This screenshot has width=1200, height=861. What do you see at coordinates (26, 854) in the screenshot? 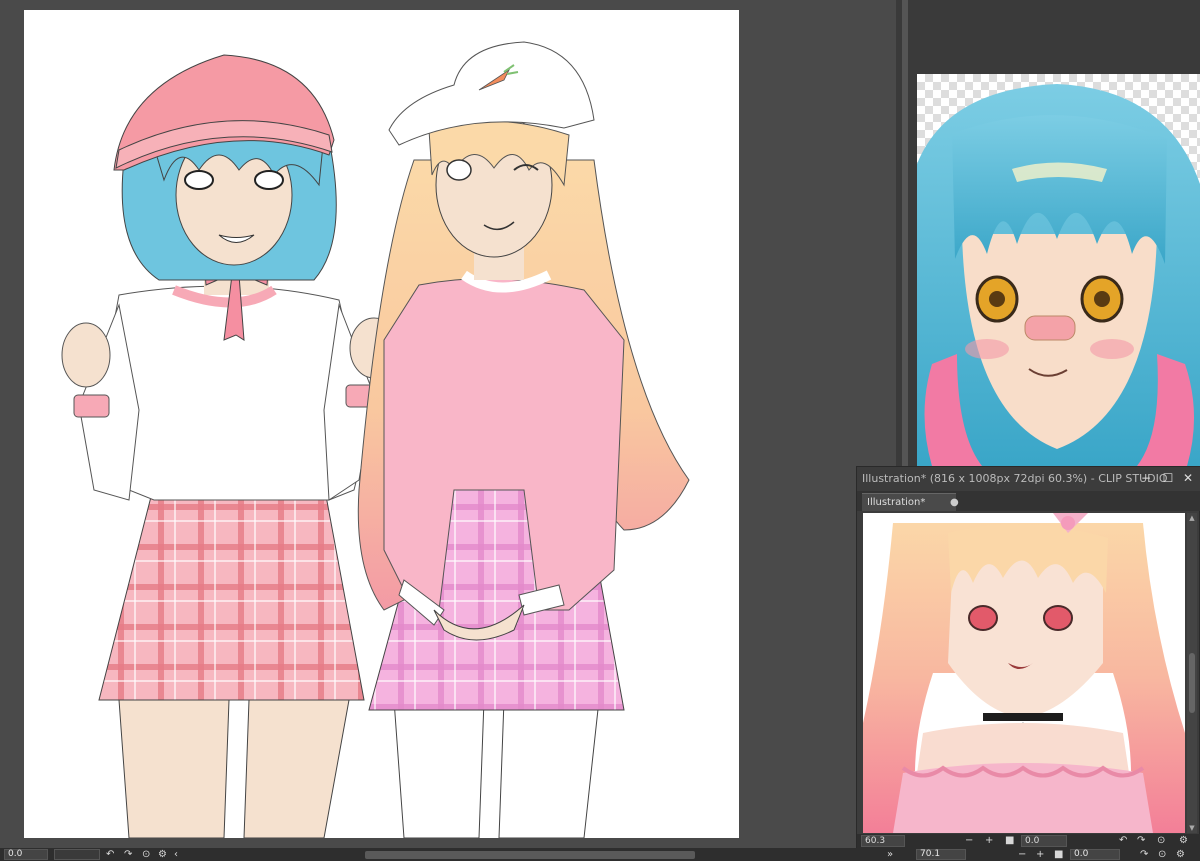
I see `main-zoom-field: 0.0` at bounding box center [26, 854].